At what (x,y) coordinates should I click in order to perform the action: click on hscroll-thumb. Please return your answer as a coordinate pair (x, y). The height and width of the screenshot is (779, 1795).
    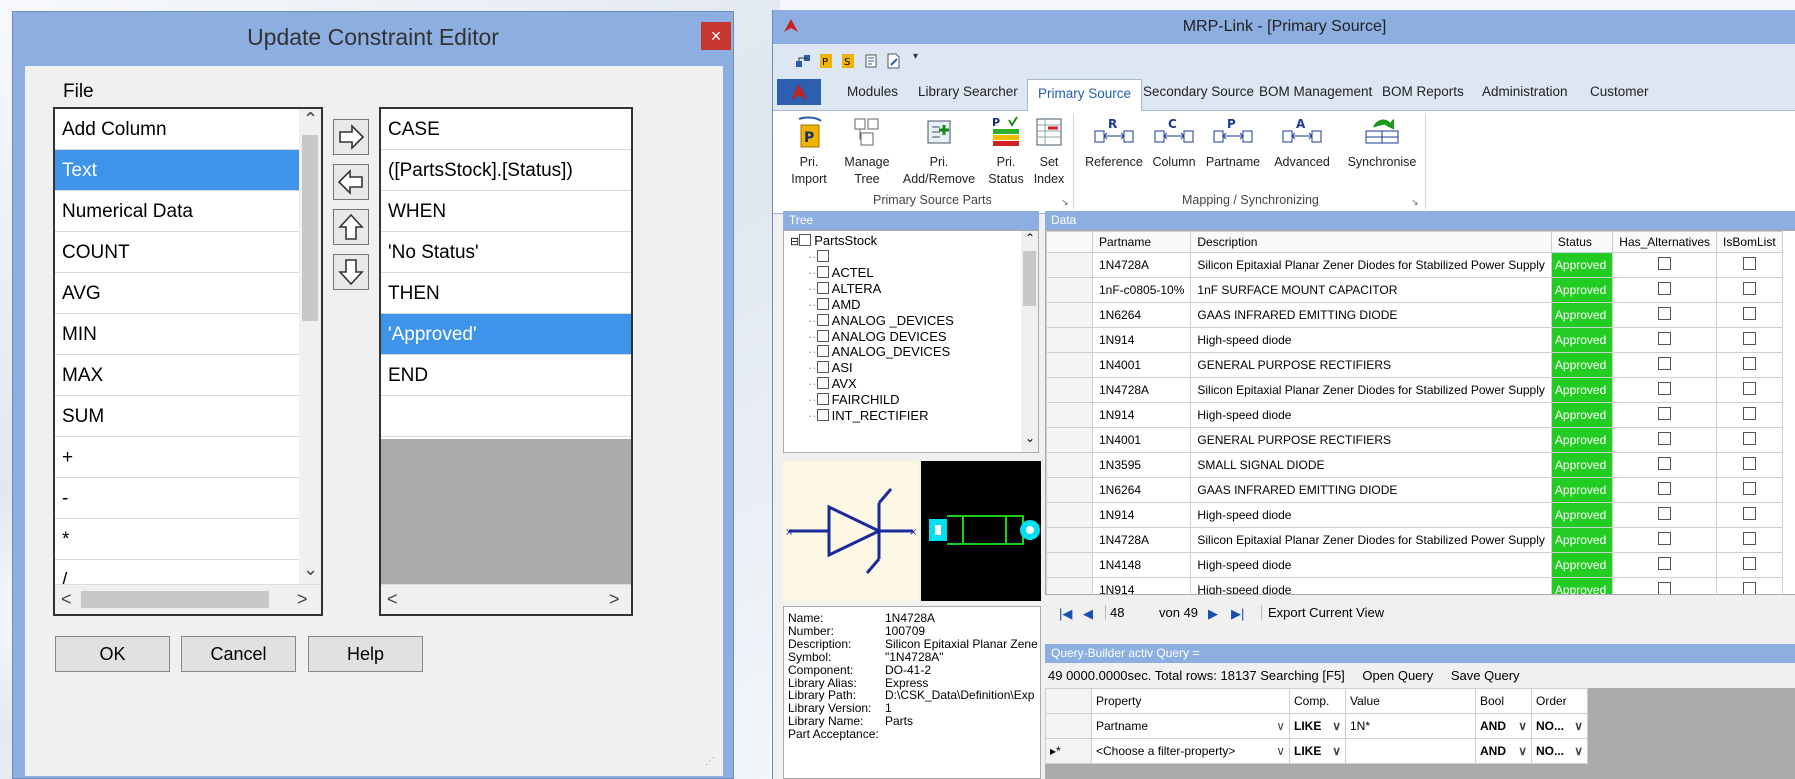
    Looking at the image, I should click on (175, 599).